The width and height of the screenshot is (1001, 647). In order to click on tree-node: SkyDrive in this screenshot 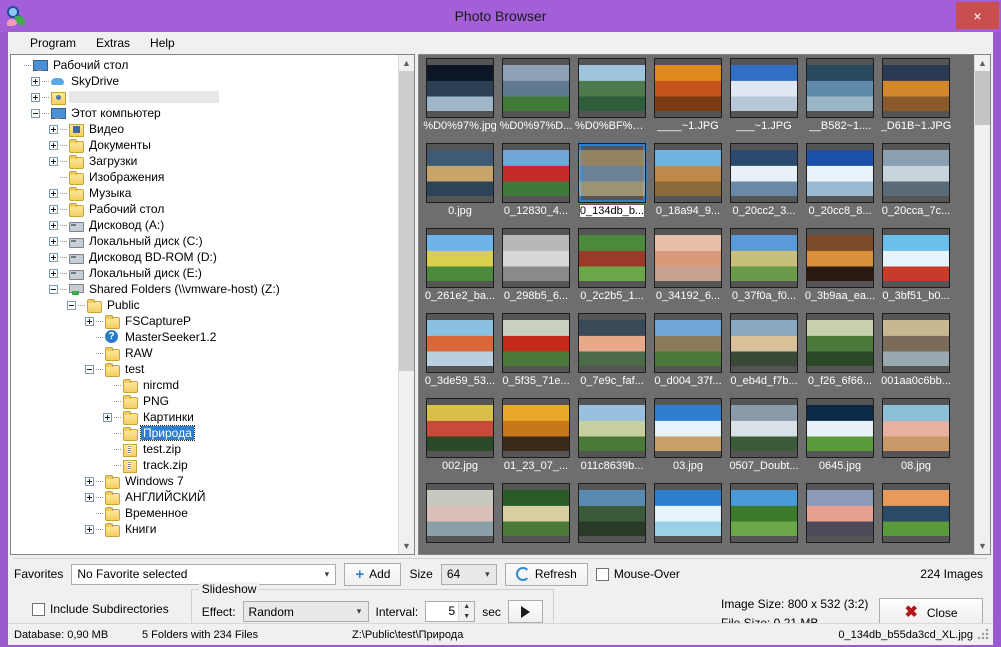, I will do `click(205, 81)`.